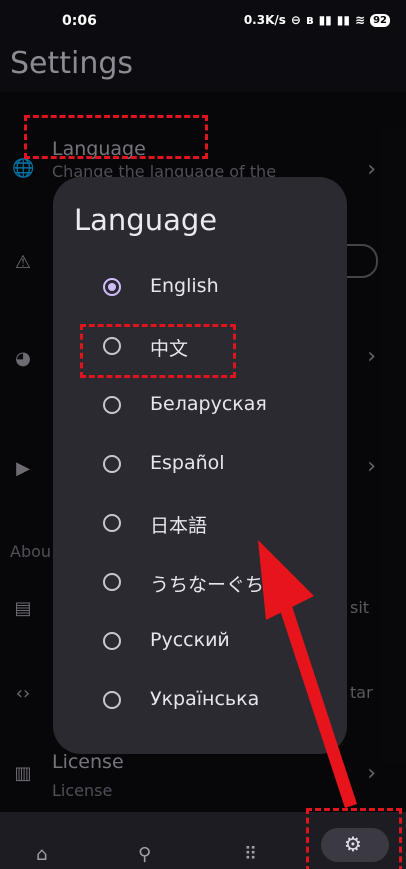 The height and width of the screenshot is (869, 406). What do you see at coordinates (317, 704) in the screenshot?
I see `annotation-arrow-shaft` at bounding box center [317, 704].